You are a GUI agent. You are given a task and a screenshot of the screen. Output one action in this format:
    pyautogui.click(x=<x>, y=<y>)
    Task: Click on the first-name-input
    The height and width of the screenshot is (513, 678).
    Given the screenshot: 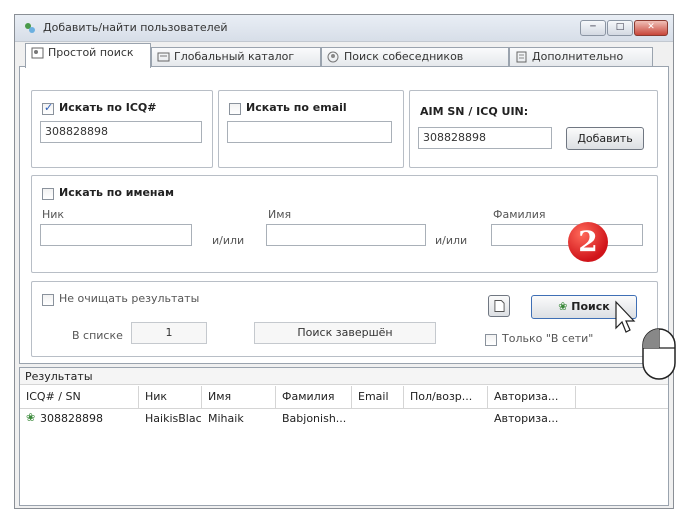 What is the action you would take?
    pyautogui.click(x=346, y=235)
    